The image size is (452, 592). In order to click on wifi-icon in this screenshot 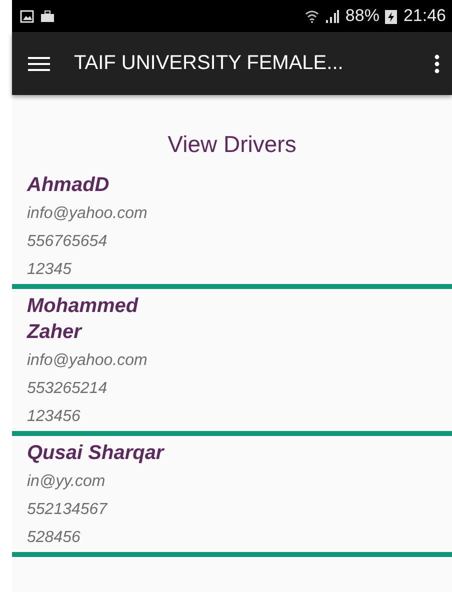, I will do `click(312, 16)`.